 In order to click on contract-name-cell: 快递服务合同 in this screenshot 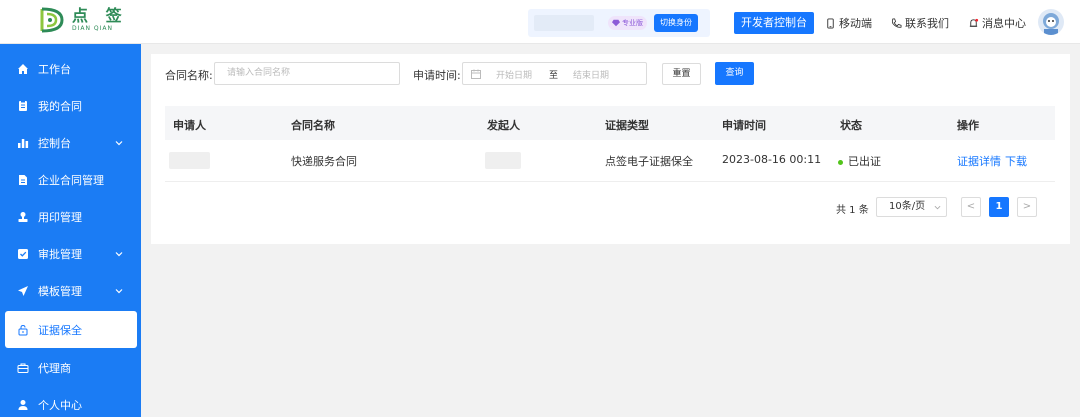, I will do `click(324, 161)`.